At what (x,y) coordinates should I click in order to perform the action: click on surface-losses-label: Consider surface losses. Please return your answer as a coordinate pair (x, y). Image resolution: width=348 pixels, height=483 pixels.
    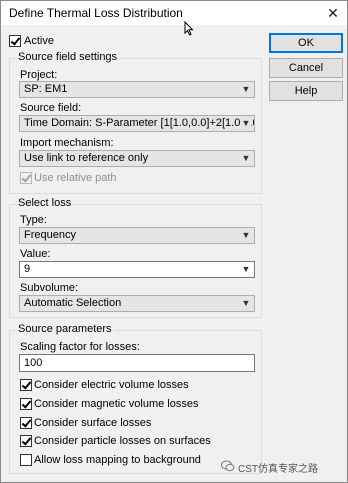
    Looking at the image, I should click on (93, 423).